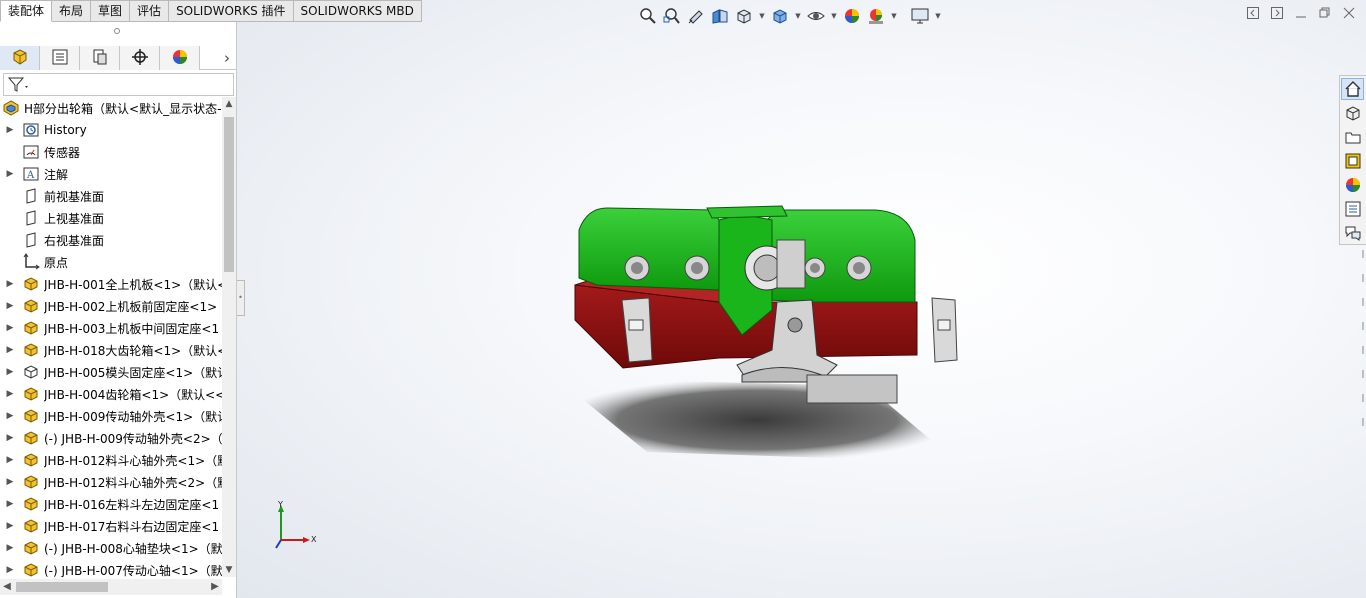  I want to click on tree-item-annotations: ▶ A 注解, so click(111, 174).